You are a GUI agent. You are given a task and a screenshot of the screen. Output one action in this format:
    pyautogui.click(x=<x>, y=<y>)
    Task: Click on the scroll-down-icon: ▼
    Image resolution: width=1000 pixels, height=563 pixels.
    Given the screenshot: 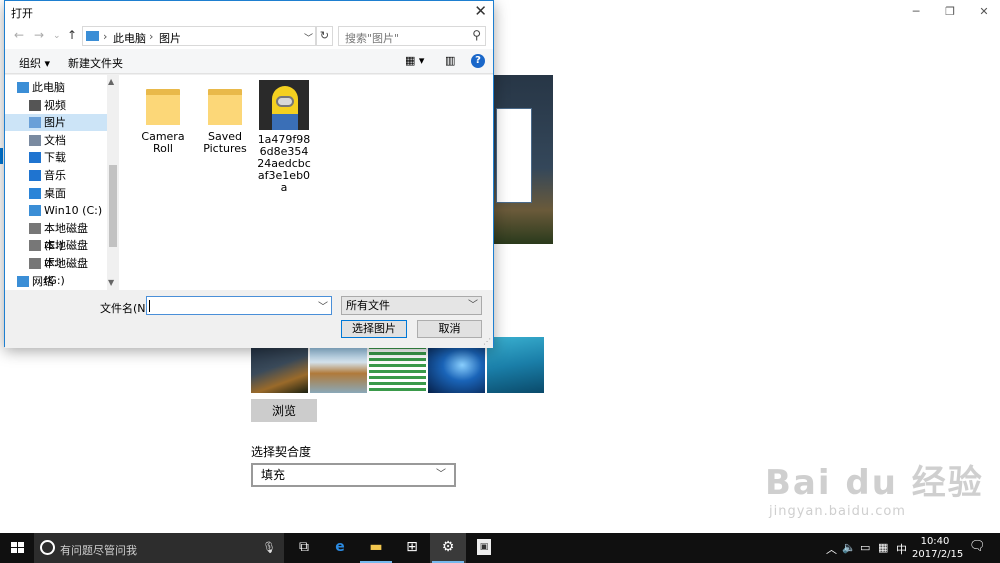 What is the action you would take?
    pyautogui.click(x=111, y=282)
    